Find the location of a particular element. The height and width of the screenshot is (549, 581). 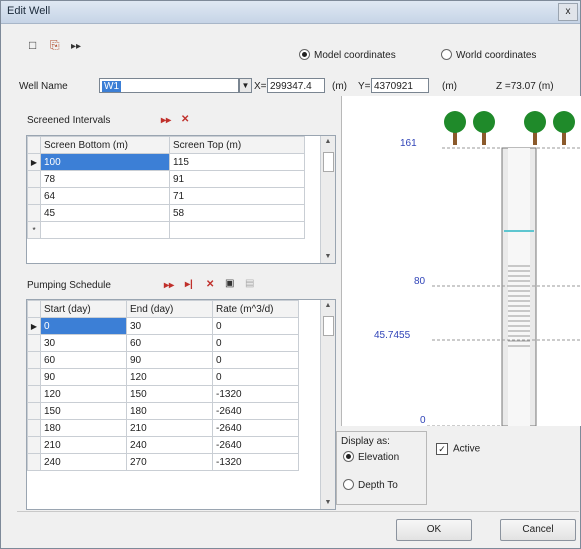

table-row: 64 71 is located at coordinates (166, 196).